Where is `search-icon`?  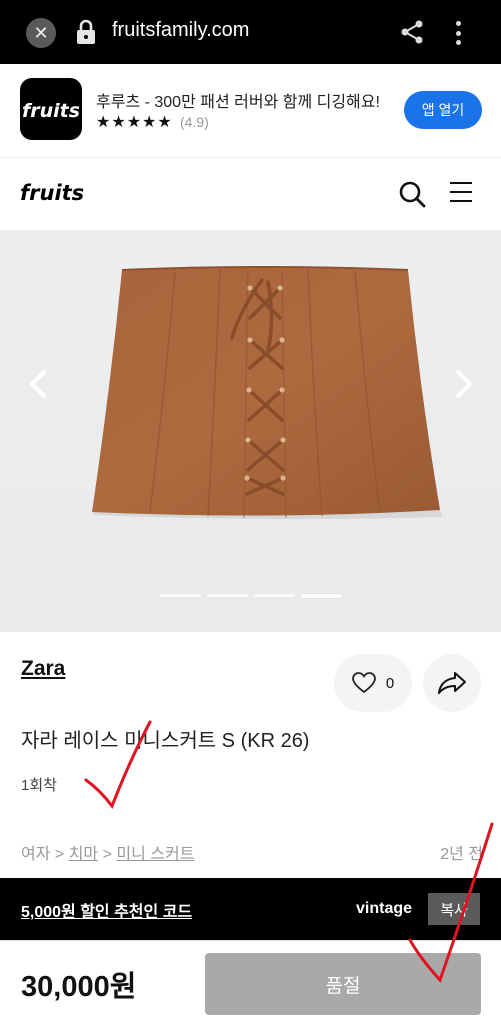
search-icon is located at coordinates (412, 194).